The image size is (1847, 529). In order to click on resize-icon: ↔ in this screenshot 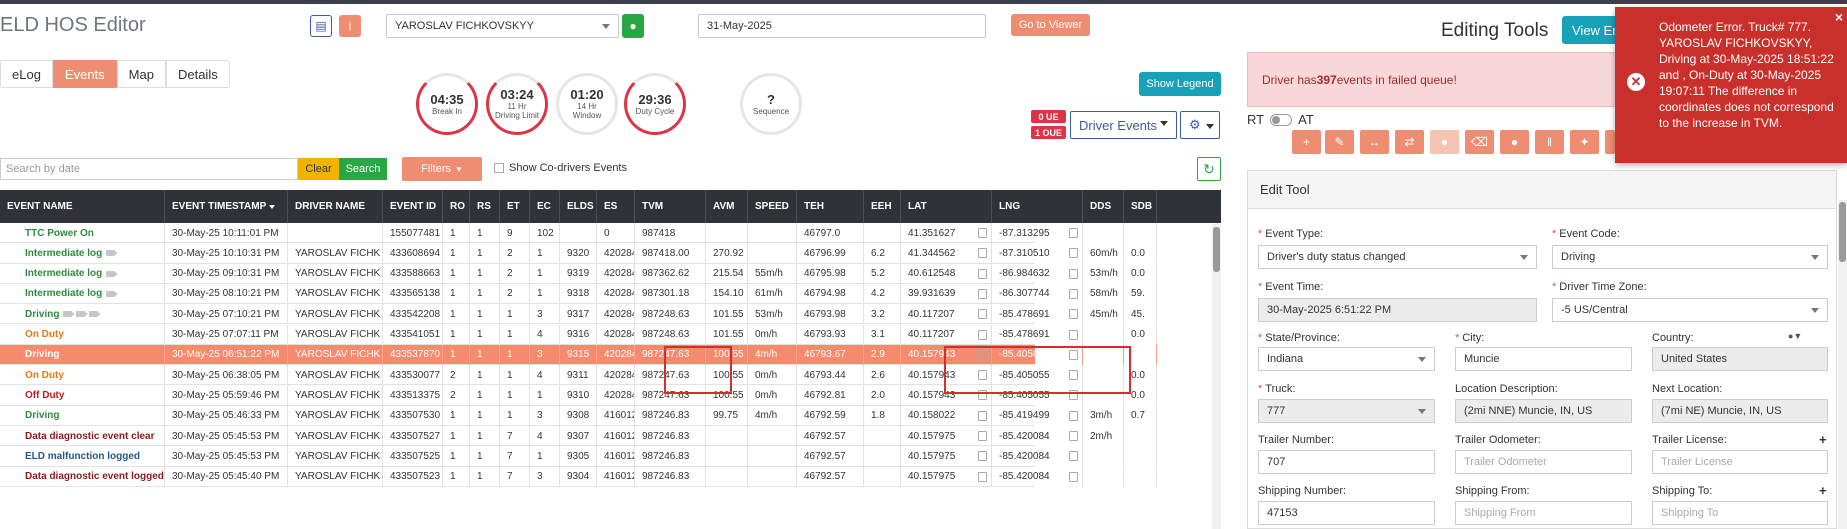, I will do `click(1374, 142)`.